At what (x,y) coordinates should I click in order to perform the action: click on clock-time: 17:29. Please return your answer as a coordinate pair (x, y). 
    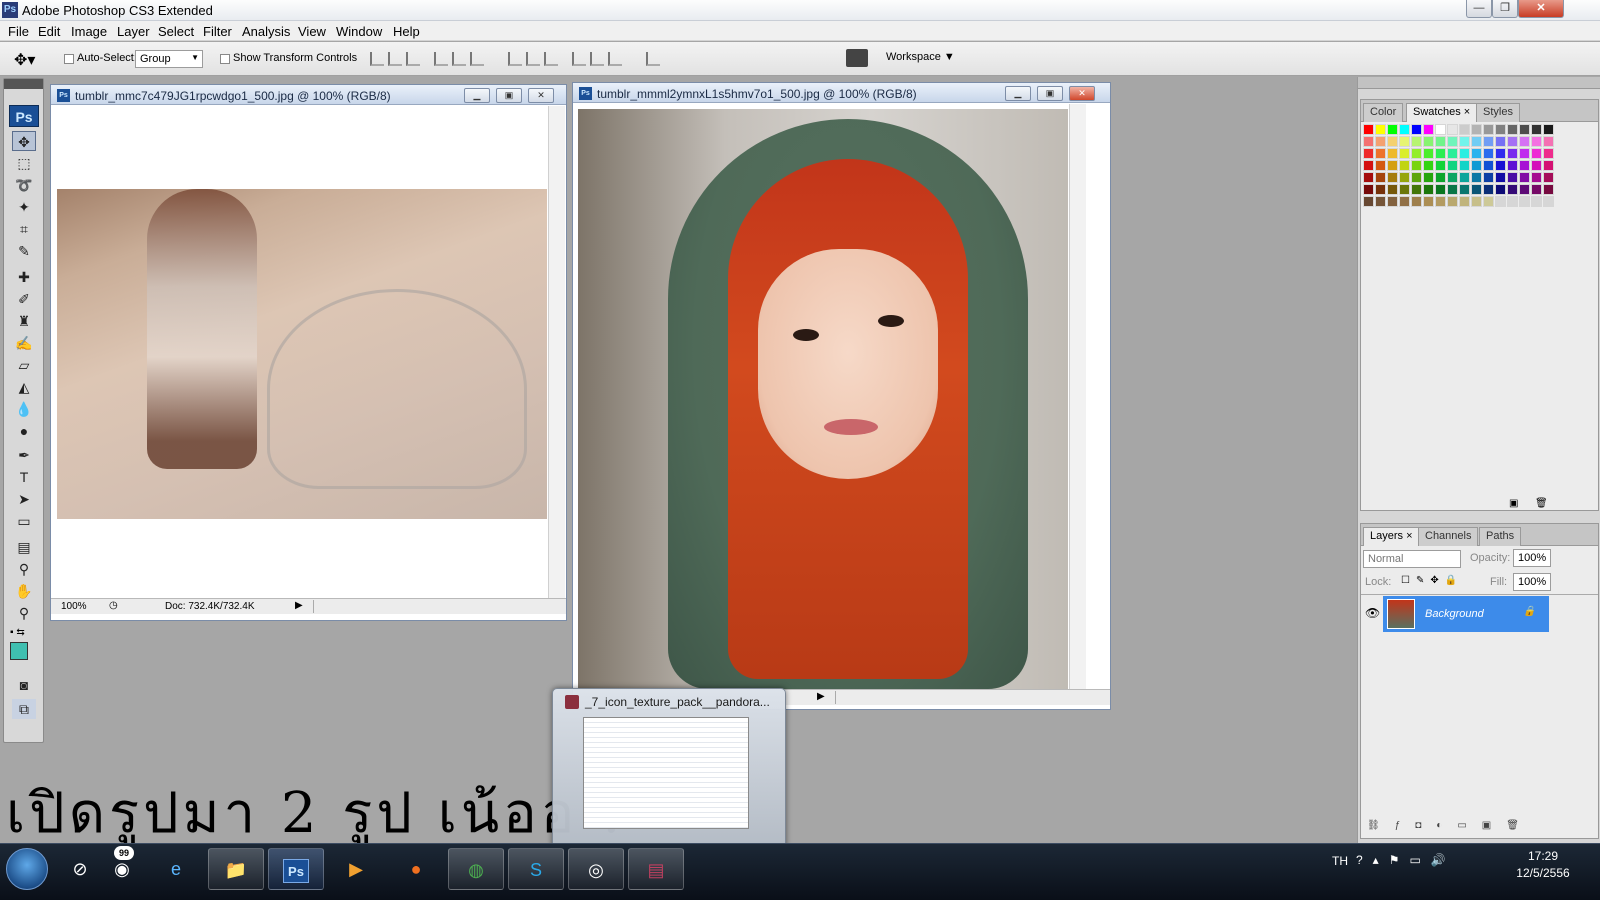
    Looking at the image, I should click on (1543, 856).